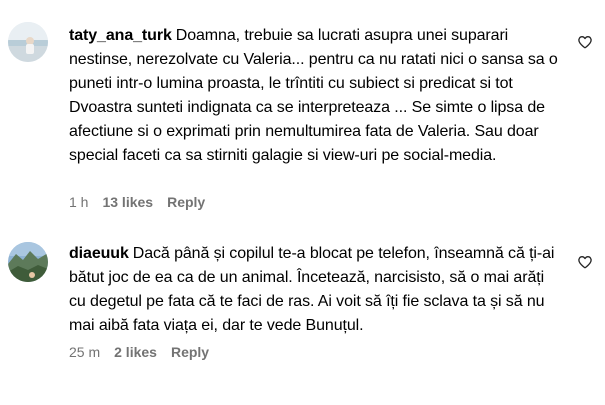 The height and width of the screenshot is (405, 605). Describe the element at coordinates (84, 352) in the screenshot. I see `comment-time: 25 m` at that location.